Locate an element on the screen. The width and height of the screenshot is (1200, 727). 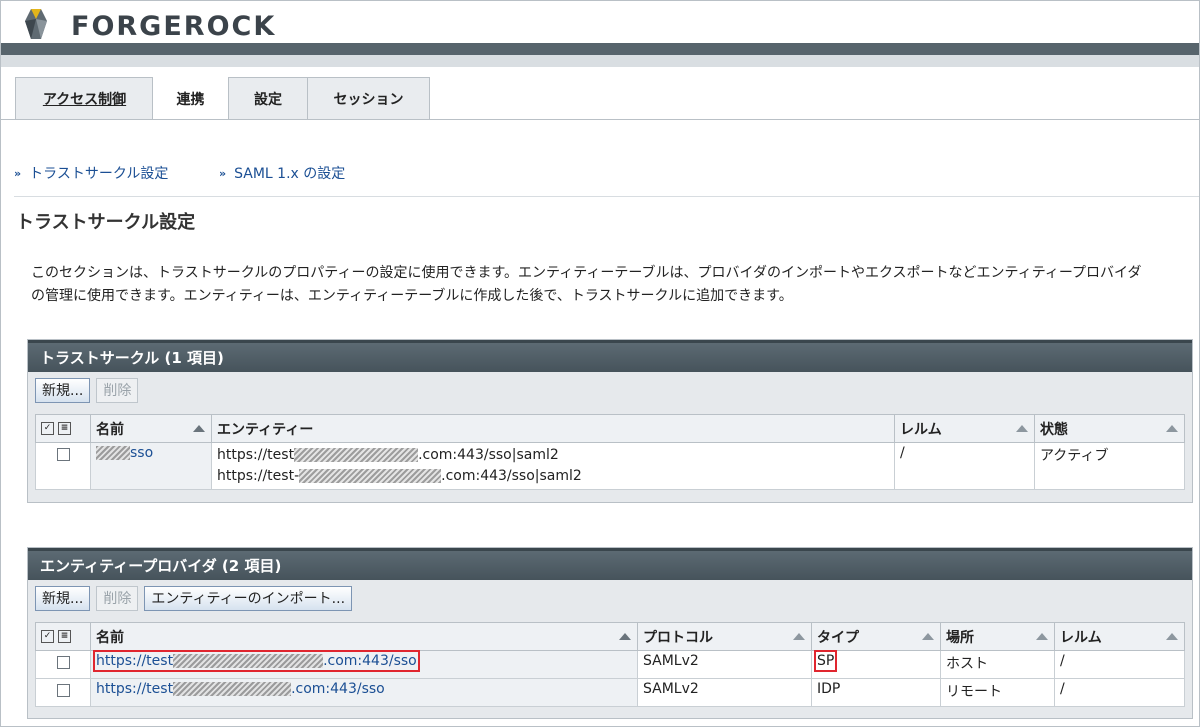
jump-link-saml1-settings: » SAML 1.x の設定 is located at coordinates (282, 173).